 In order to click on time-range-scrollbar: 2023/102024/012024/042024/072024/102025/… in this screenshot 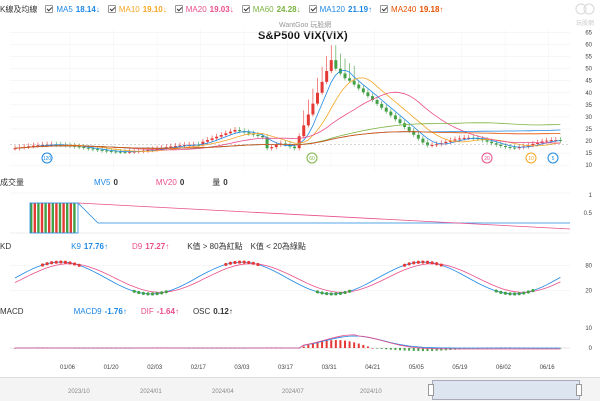, I will do `click(300, 389)`.